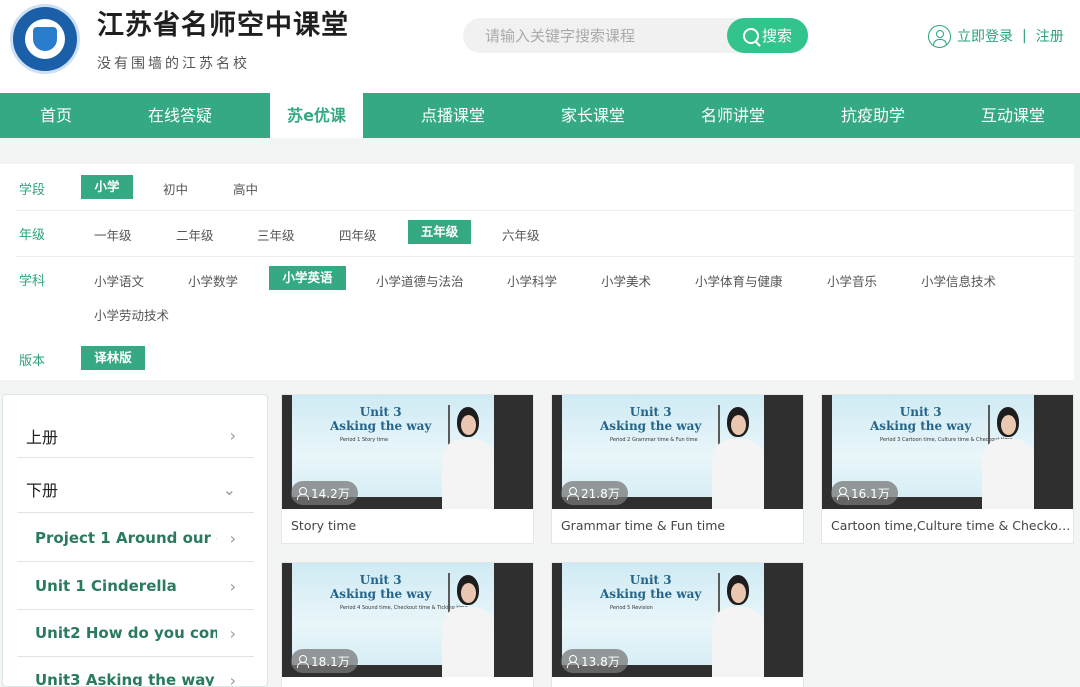 This screenshot has height=687, width=1080. What do you see at coordinates (420, 280) in the screenshot?
I see `filter-option-morality-law: 小学道德与法治` at bounding box center [420, 280].